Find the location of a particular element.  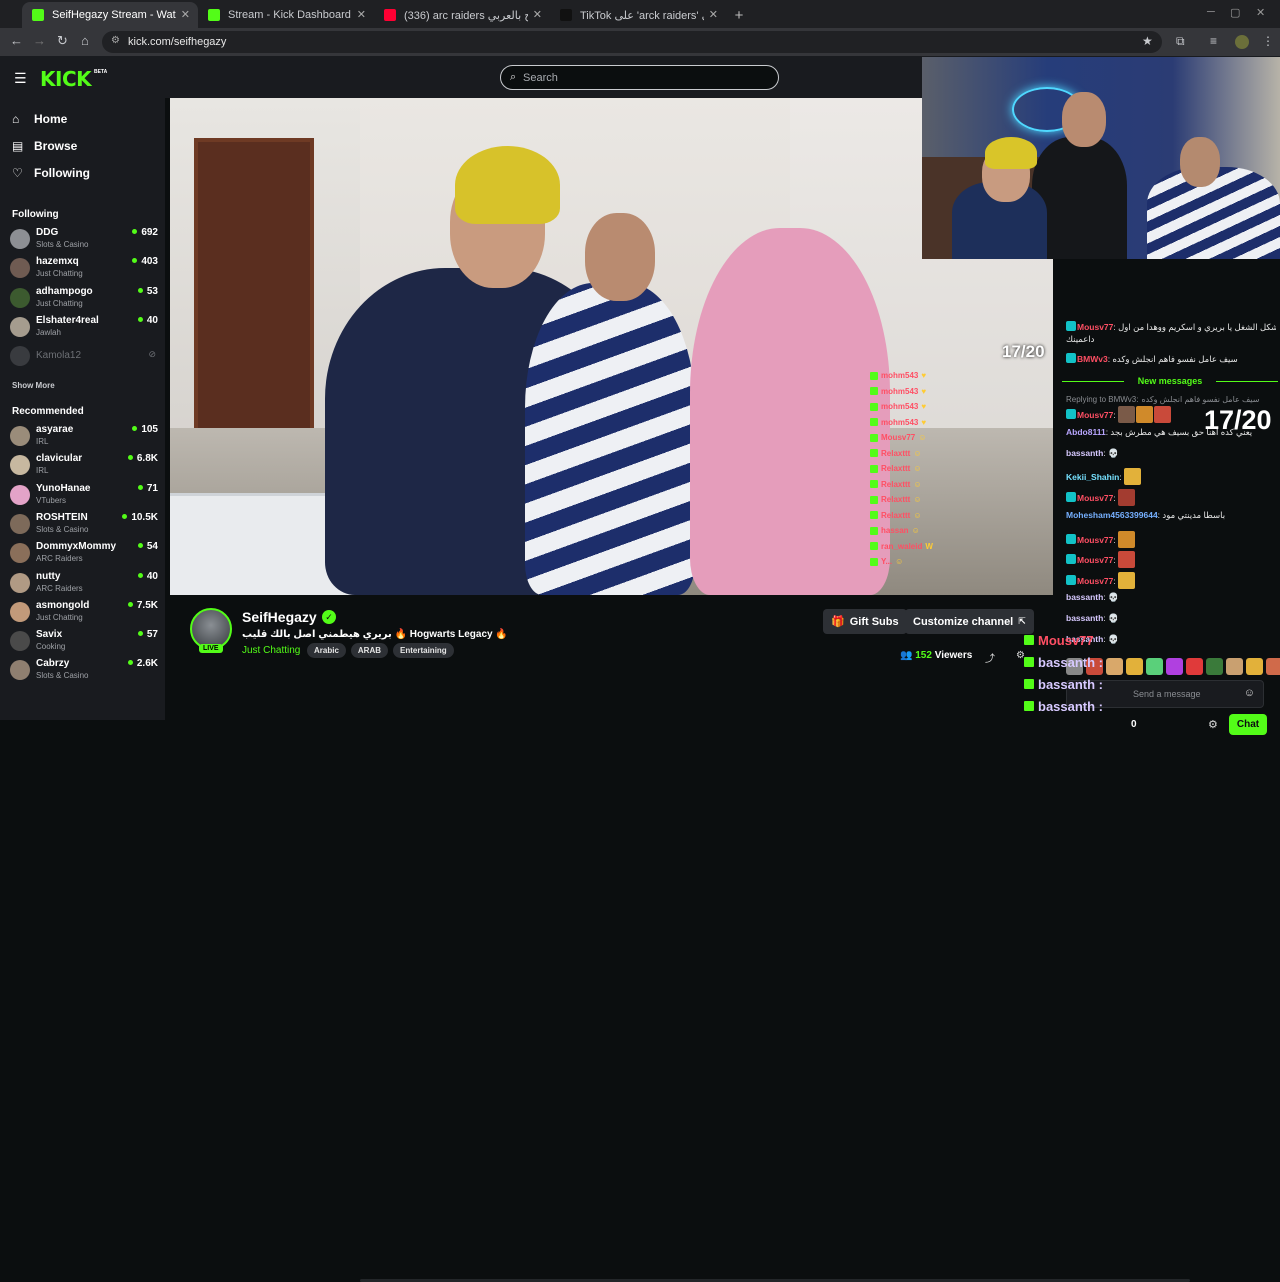

chat-message: BMWv3: سيف عامل نفسو فاهم انجلش وكده is located at coordinates (1171, 359).